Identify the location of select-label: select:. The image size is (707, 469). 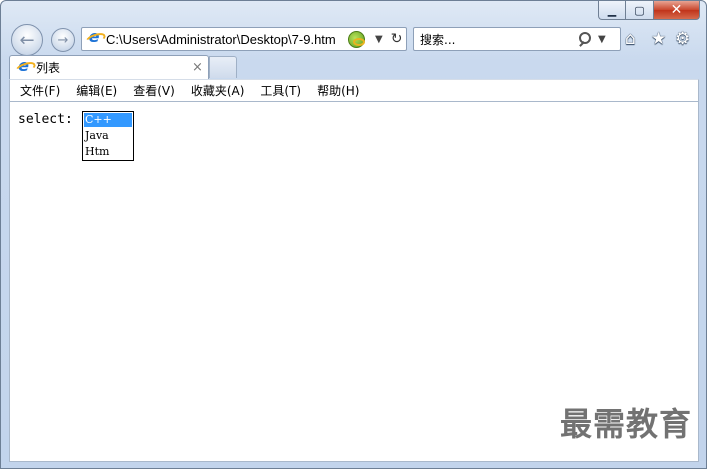
(45, 119).